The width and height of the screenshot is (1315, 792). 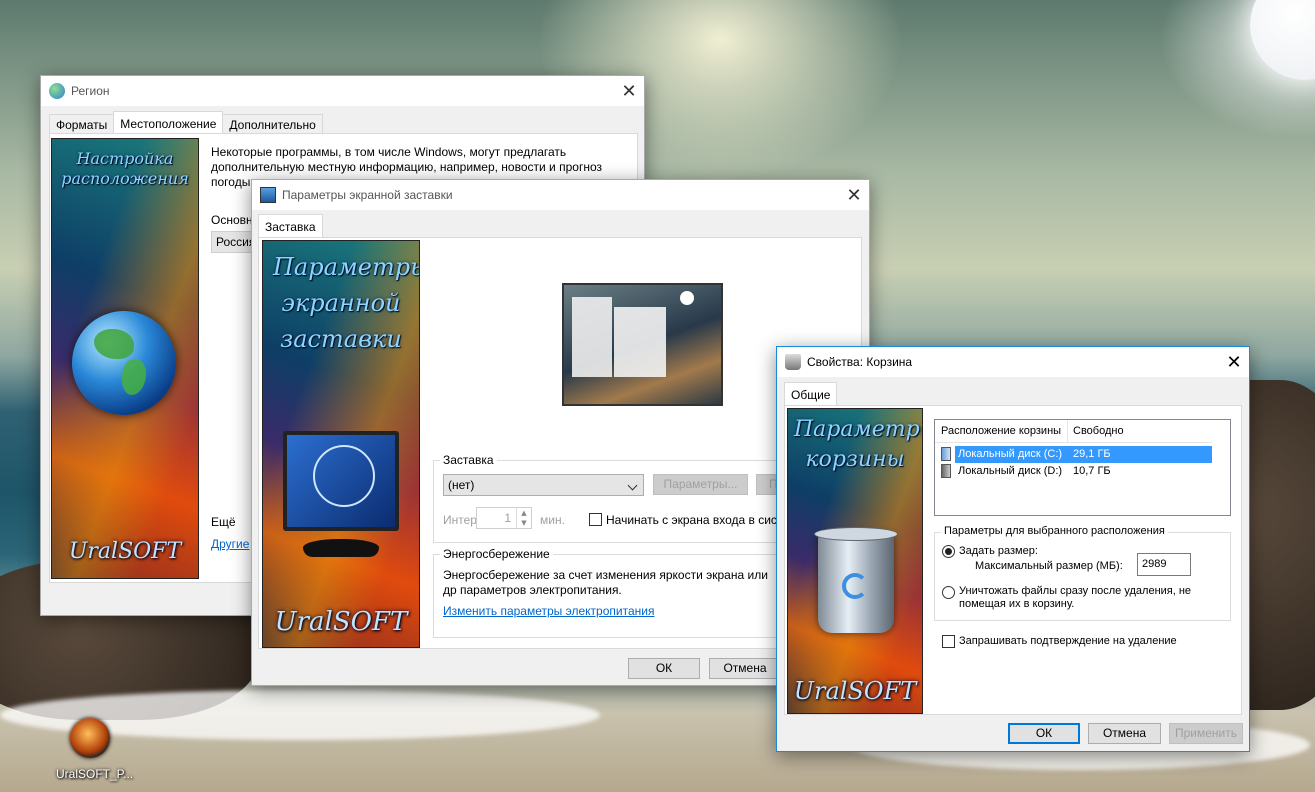 What do you see at coordinates (125, 168) in the screenshot?
I see `region-banner-title: Настройка расположения` at bounding box center [125, 168].